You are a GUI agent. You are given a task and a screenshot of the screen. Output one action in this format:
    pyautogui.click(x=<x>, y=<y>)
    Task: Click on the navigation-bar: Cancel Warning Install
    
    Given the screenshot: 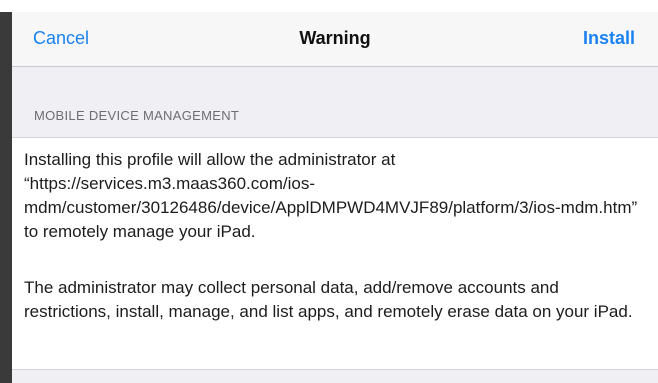 What is the action you would take?
    pyautogui.click(x=335, y=39)
    